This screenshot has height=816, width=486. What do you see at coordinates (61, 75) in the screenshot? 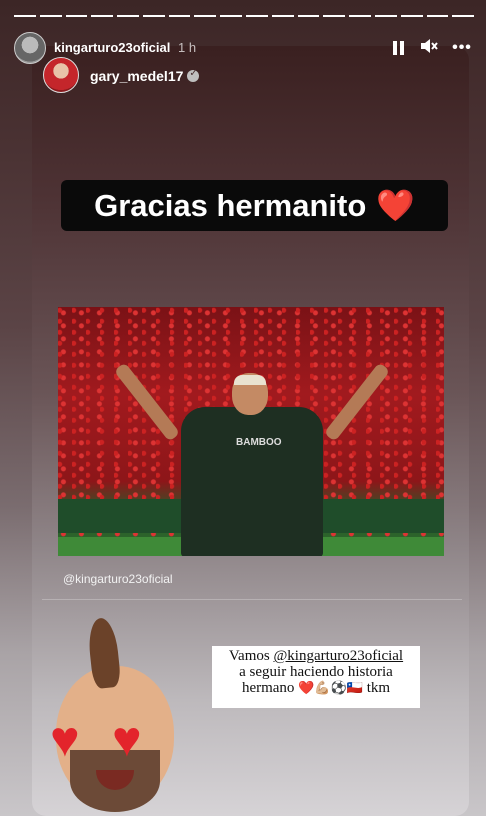
I see `reshared-avatar` at bounding box center [61, 75].